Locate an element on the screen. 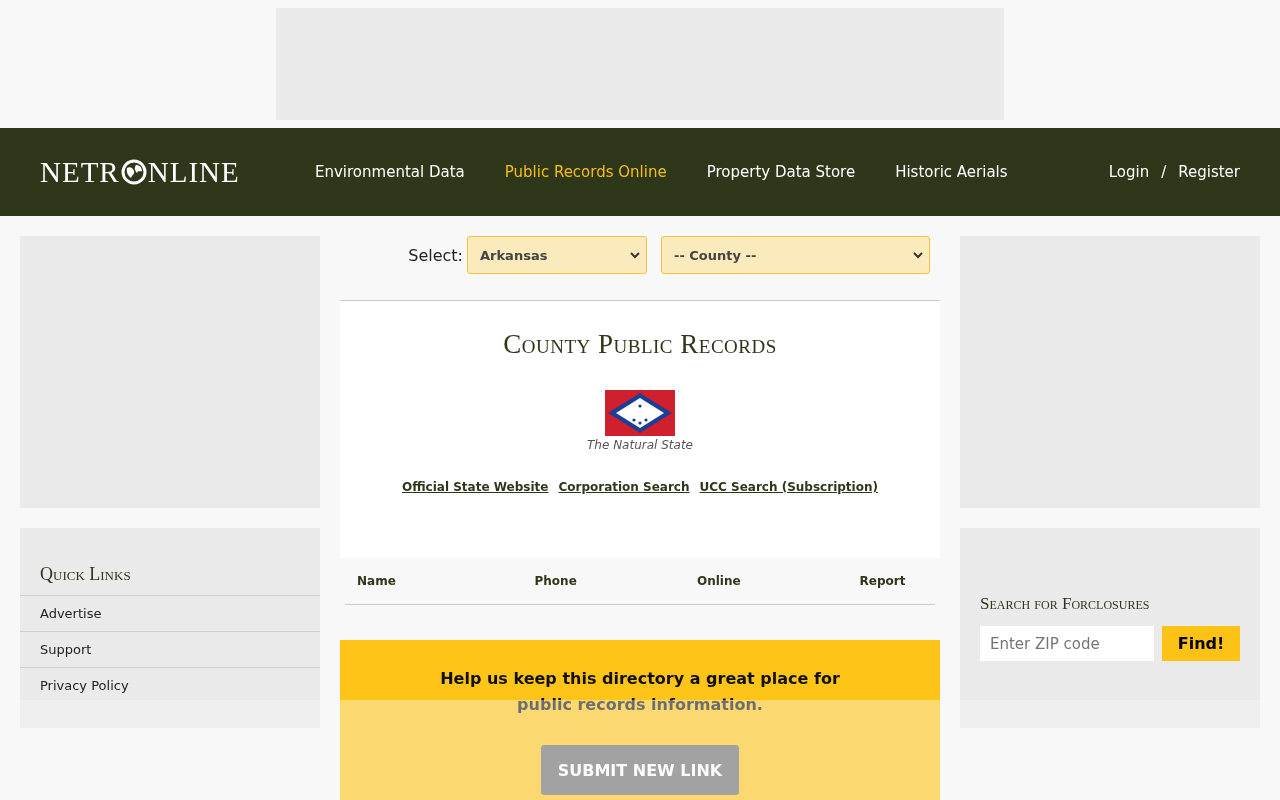 This screenshot has width=1280, height=800. logo-text: NETR is located at coordinates (80, 172).